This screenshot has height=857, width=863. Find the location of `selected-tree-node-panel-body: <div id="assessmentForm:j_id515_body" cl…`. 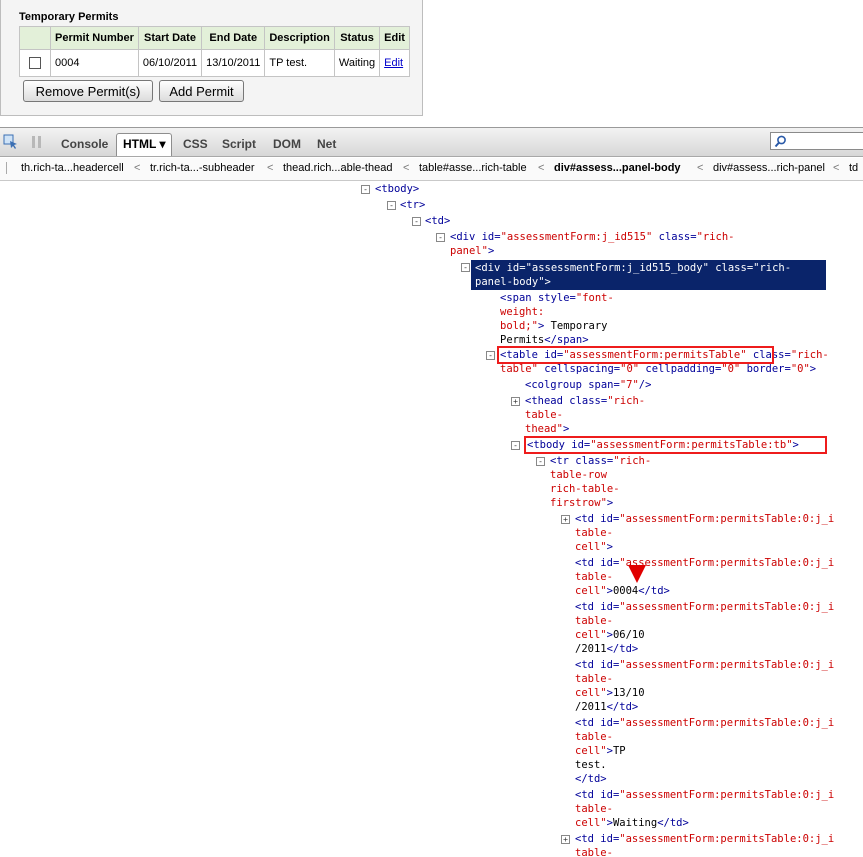

selected-tree-node-panel-body: <div id="assessmentForm:j_id515_body" cl… is located at coordinates (648, 275).